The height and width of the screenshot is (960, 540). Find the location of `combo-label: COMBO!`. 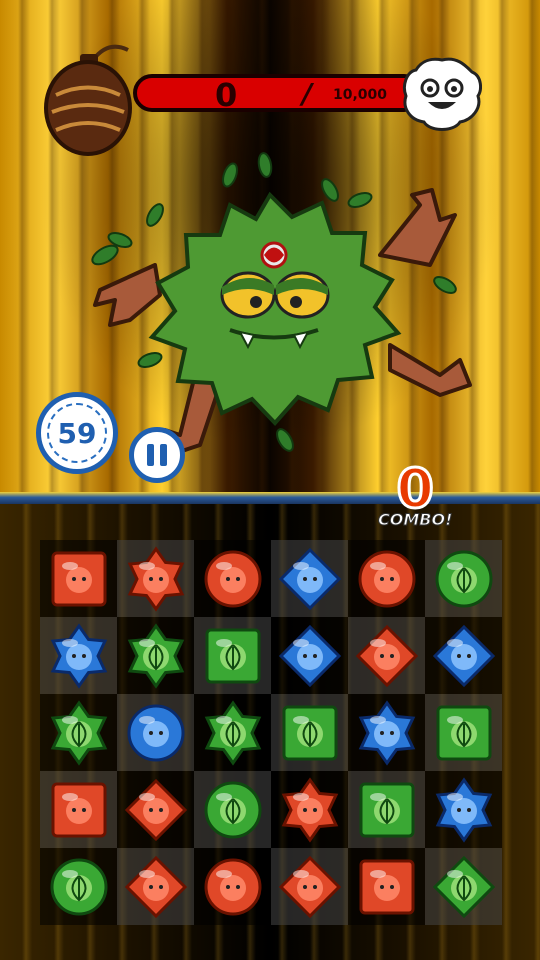

combo-label: COMBO! is located at coordinates (415, 520).